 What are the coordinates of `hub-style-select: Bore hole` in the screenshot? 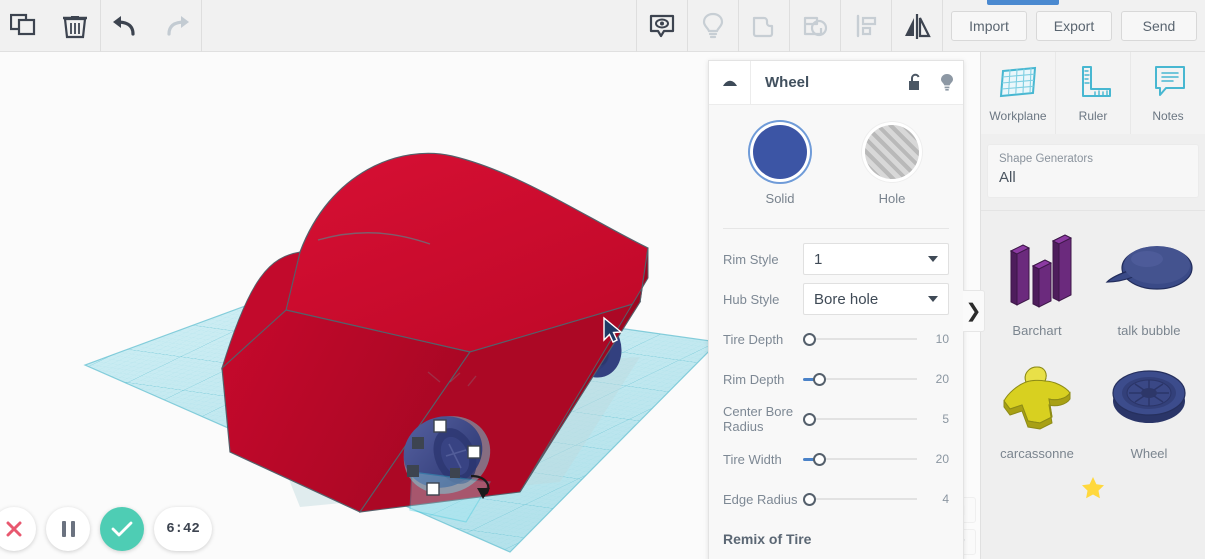 It's located at (876, 299).